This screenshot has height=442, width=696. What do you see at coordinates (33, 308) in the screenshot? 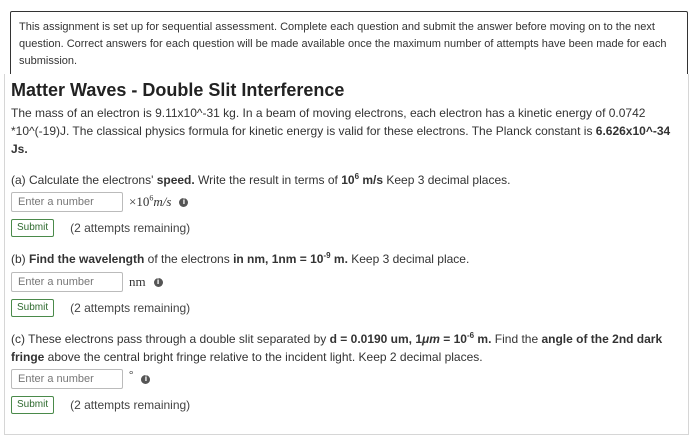
I see `part-b-submit-button: Submit` at bounding box center [33, 308].